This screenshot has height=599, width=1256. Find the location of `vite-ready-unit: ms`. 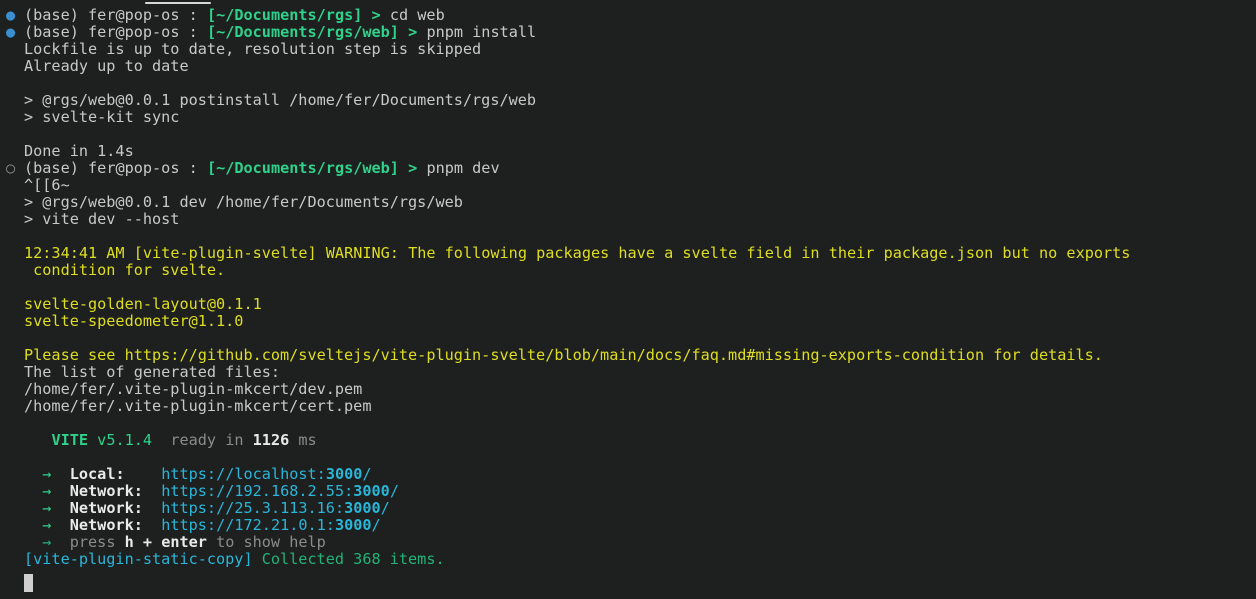

vite-ready-unit: ms is located at coordinates (307, 440).